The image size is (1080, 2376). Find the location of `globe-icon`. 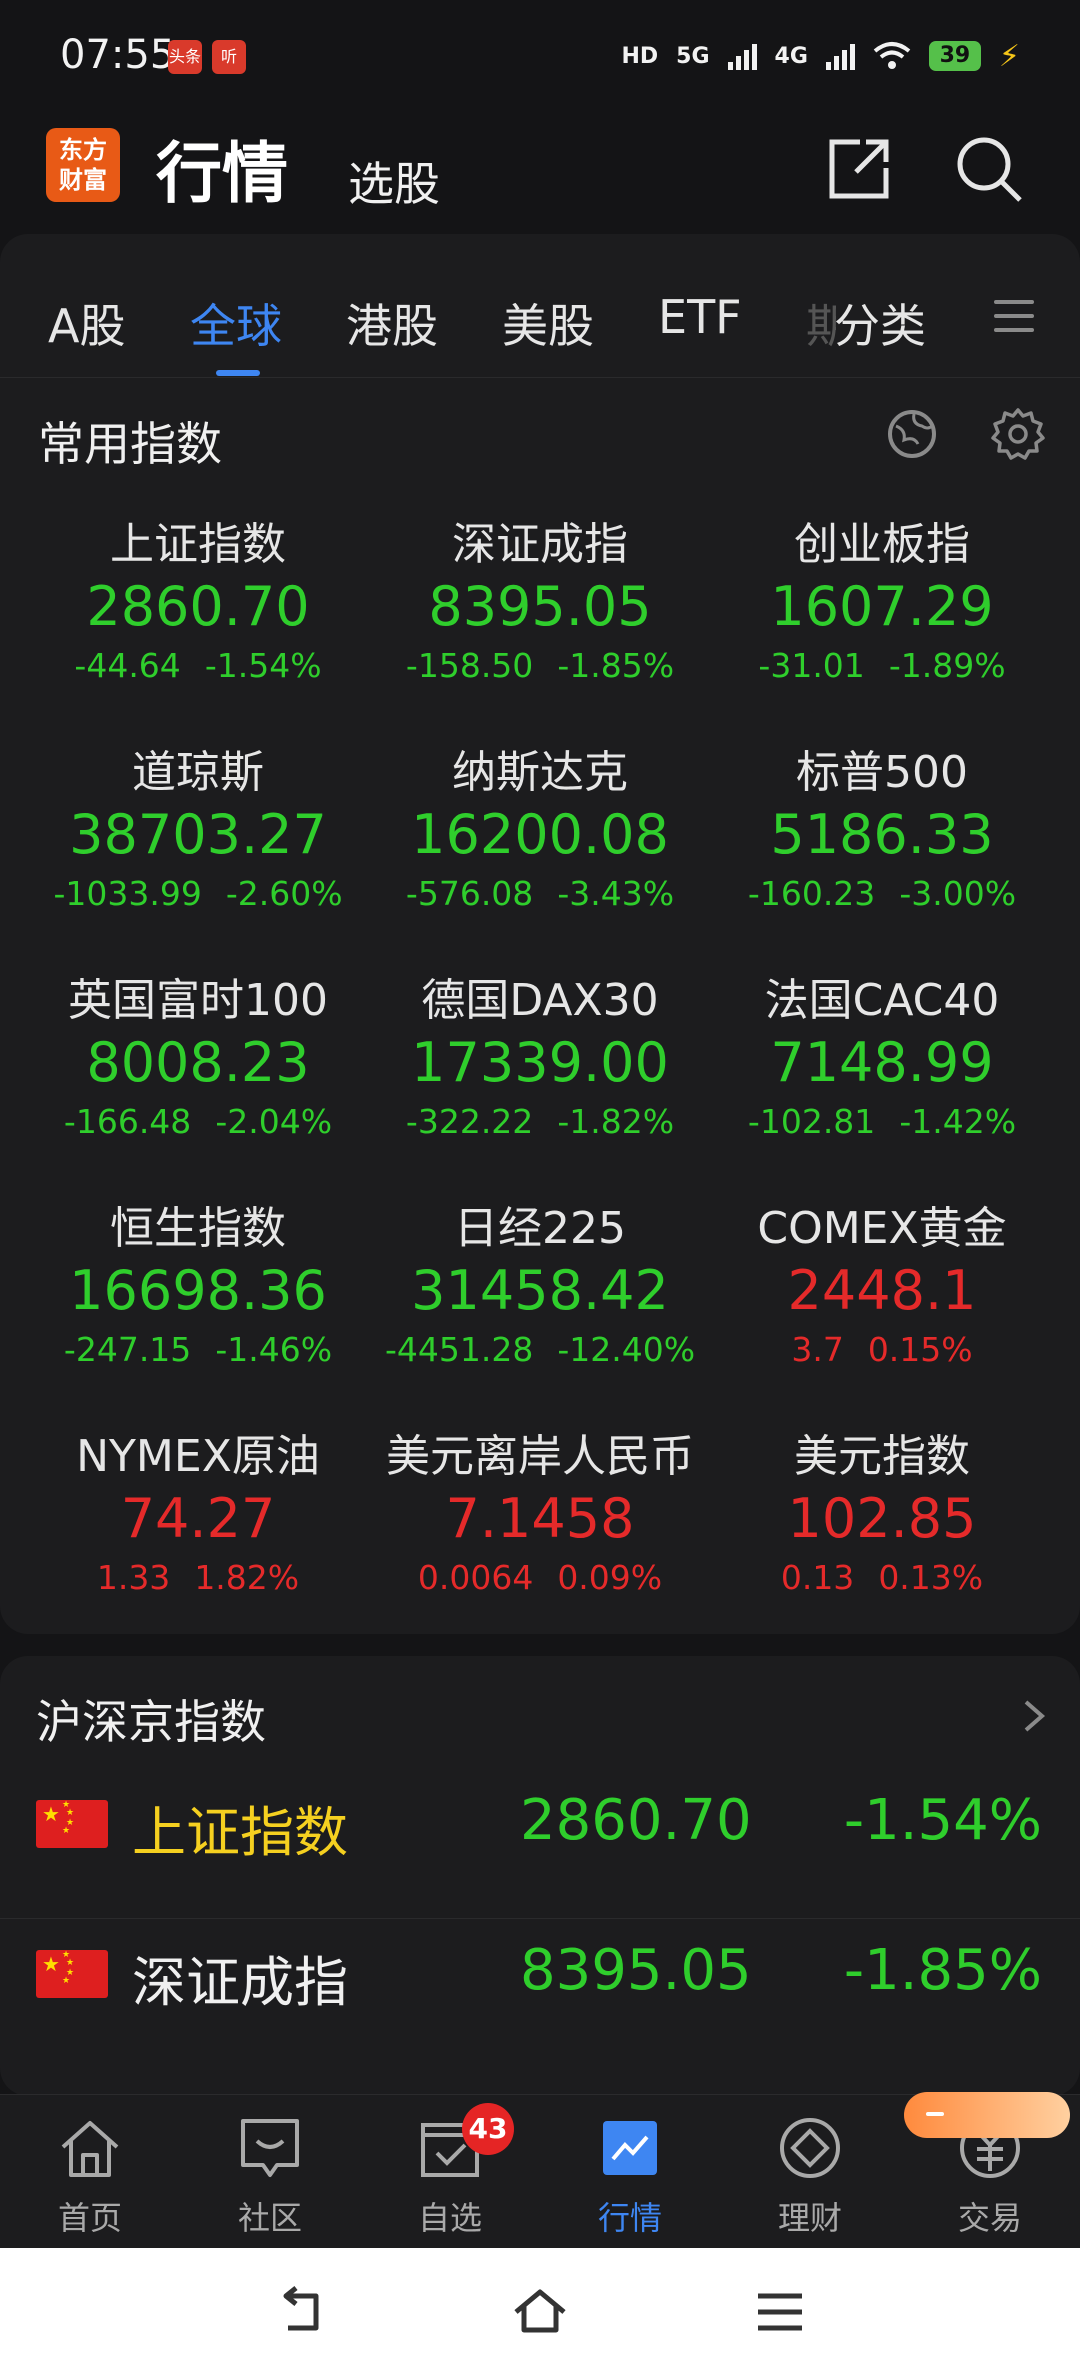

globe-icon is located at coordinates (912, 434).